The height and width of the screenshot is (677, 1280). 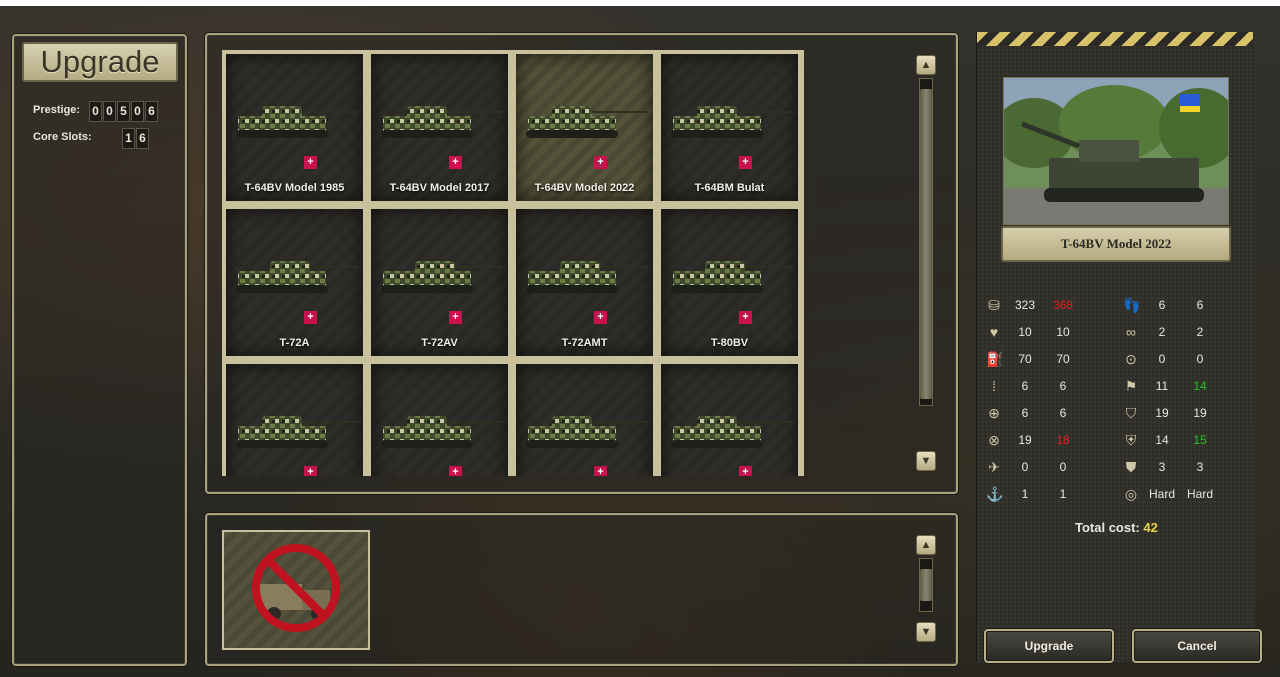 I want to click on hazard-stripe, so click(x=1115, y=39).